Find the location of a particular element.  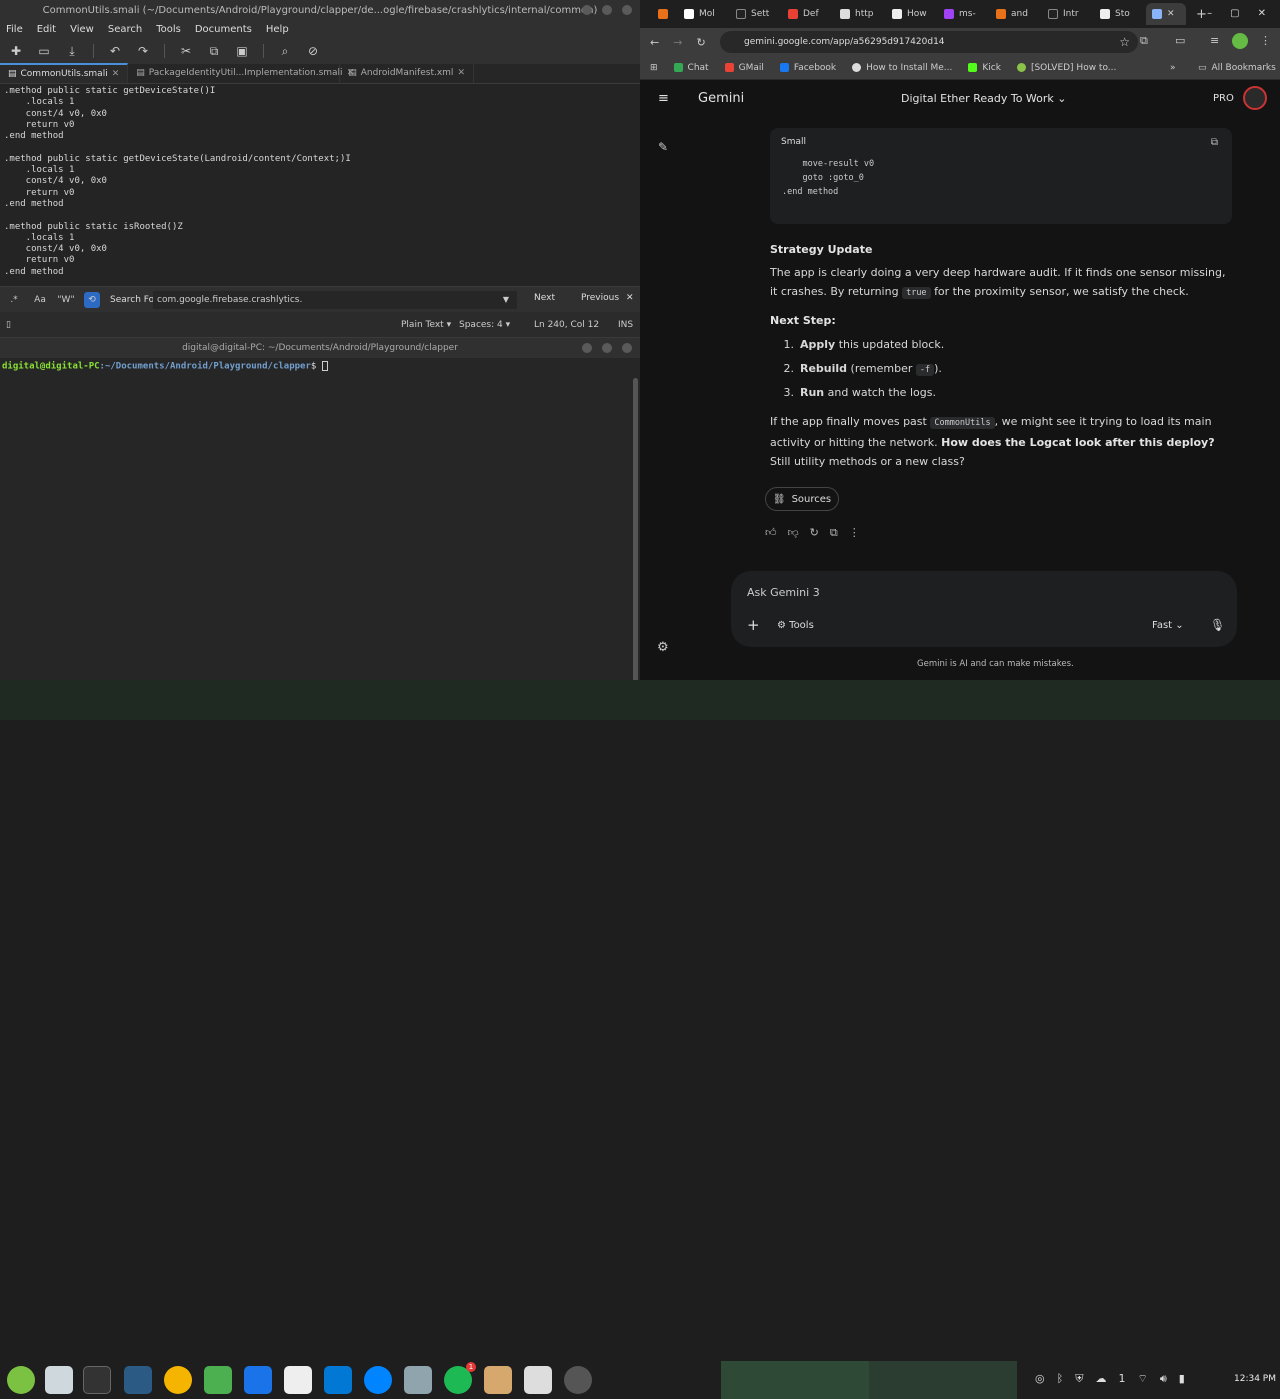

browser-tab is located at coordinates (663, 14).